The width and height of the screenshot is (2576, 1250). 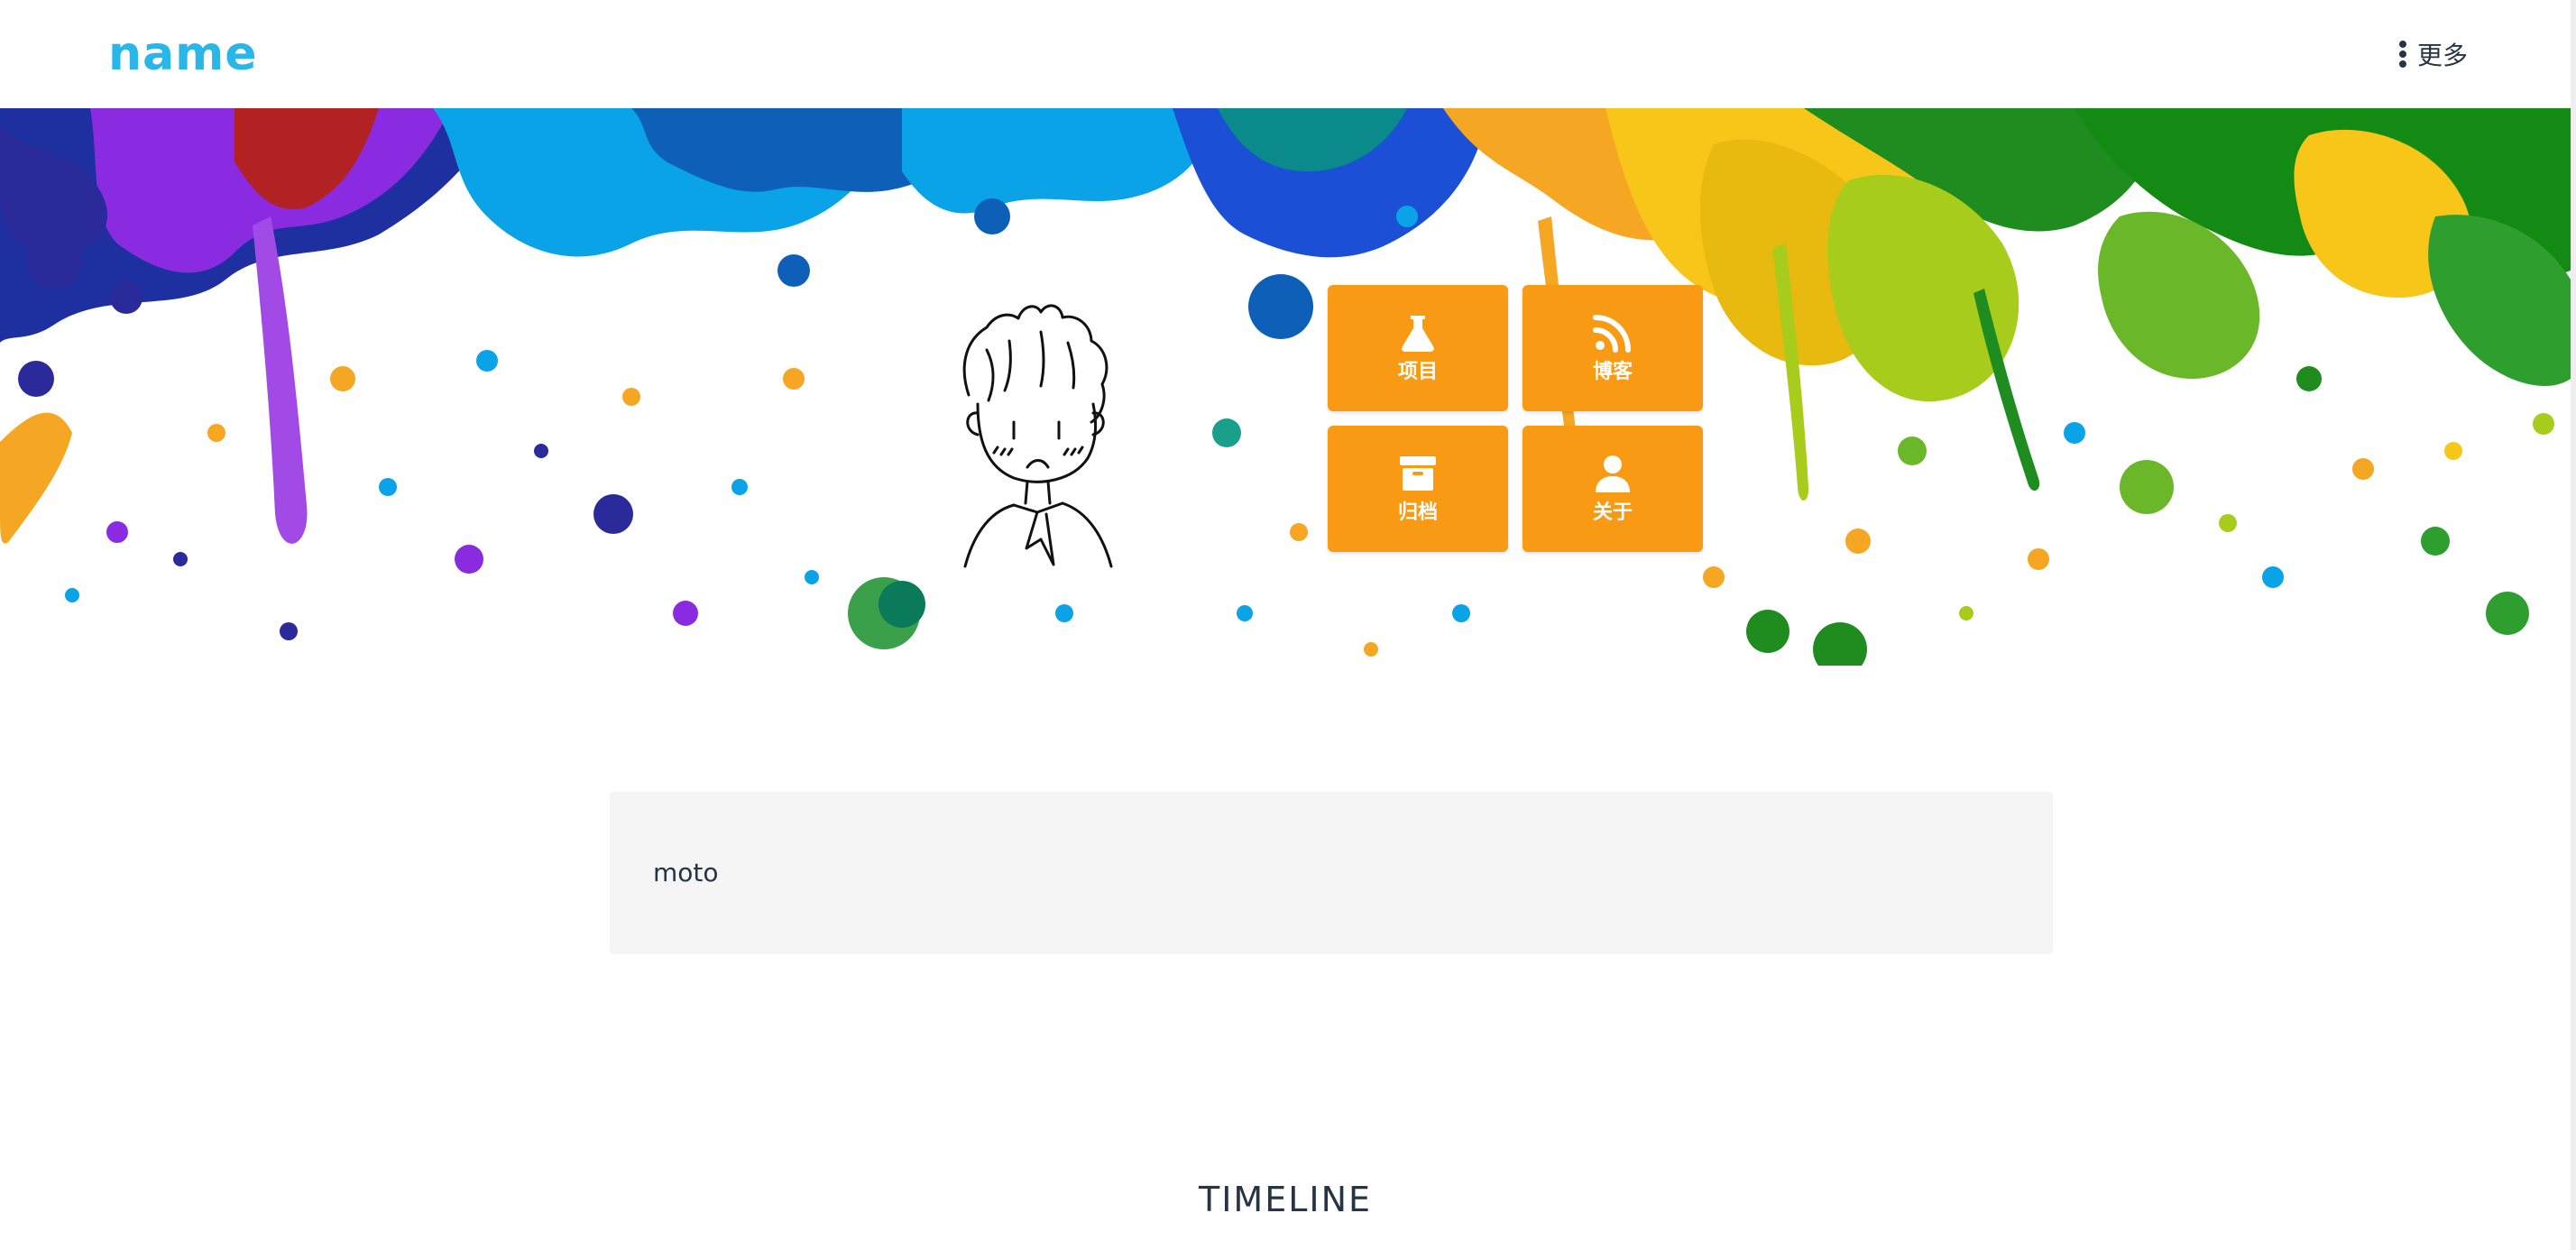 What do you see at coordinates (686, 872) in the screenshot?
I see `motto-text: moto` at bounding box center [686, 872].